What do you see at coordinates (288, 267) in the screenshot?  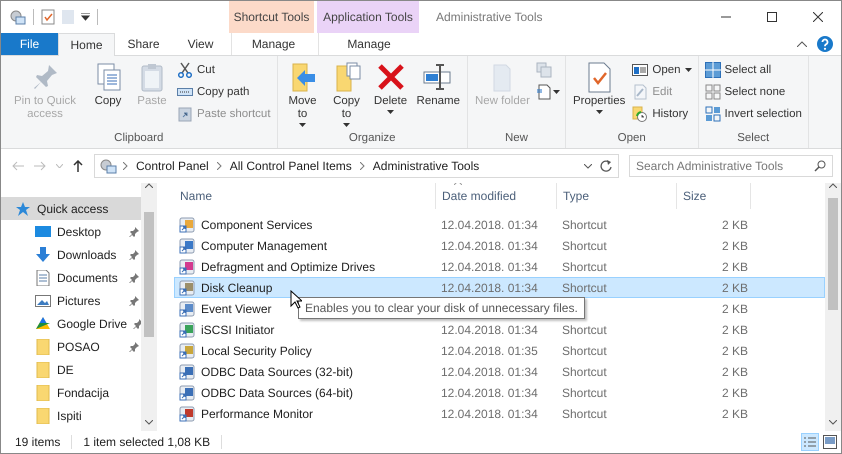 I see `file-name: Defragment and Optimize Drives` at bounding box center [288, 267].